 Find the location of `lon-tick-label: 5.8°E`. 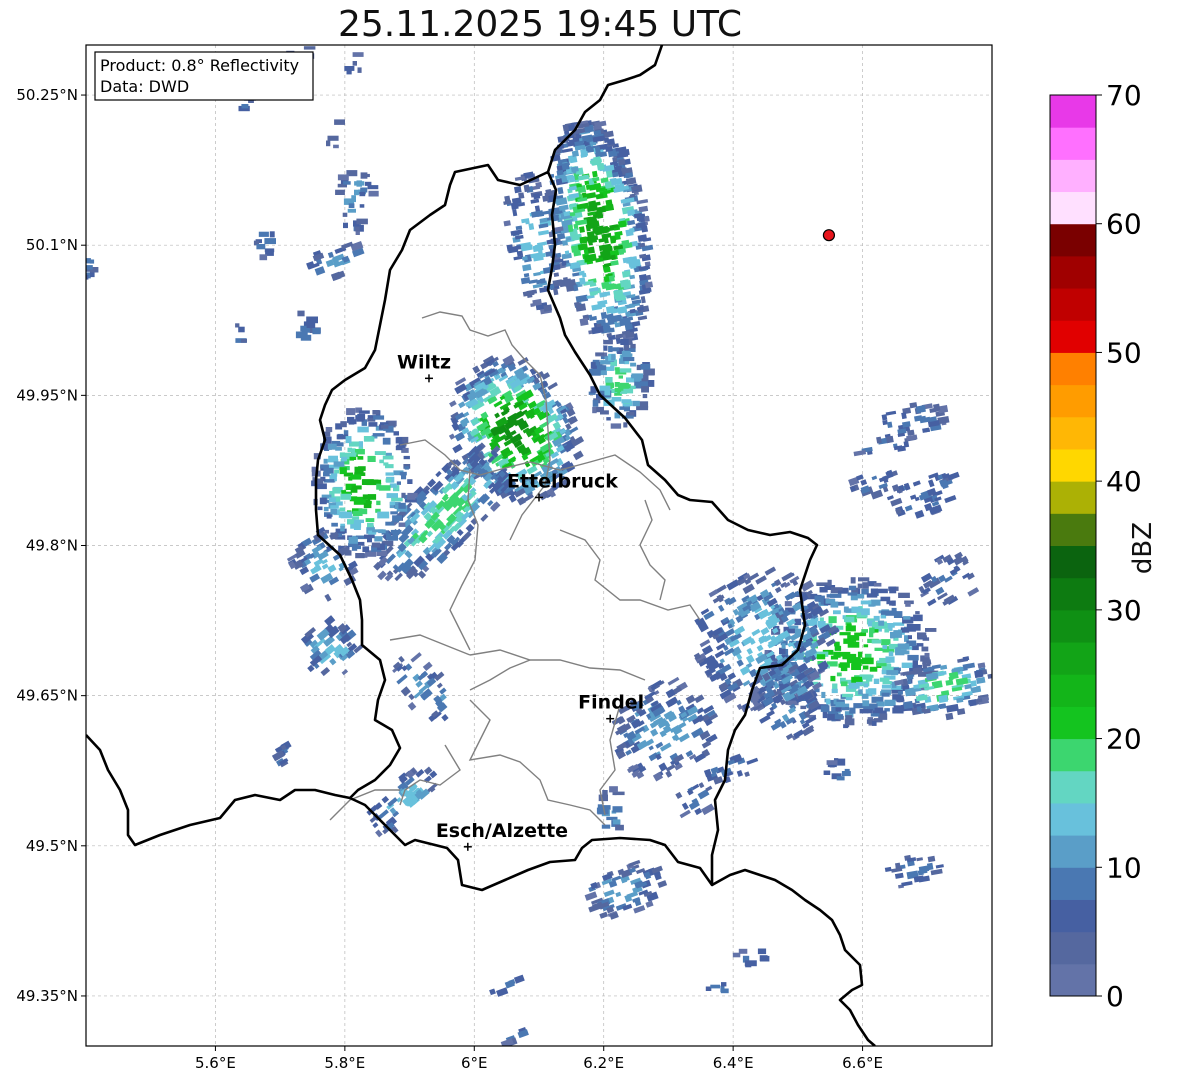

lon-tick-label: 5.8°E is located at coordinates (344, 1063).